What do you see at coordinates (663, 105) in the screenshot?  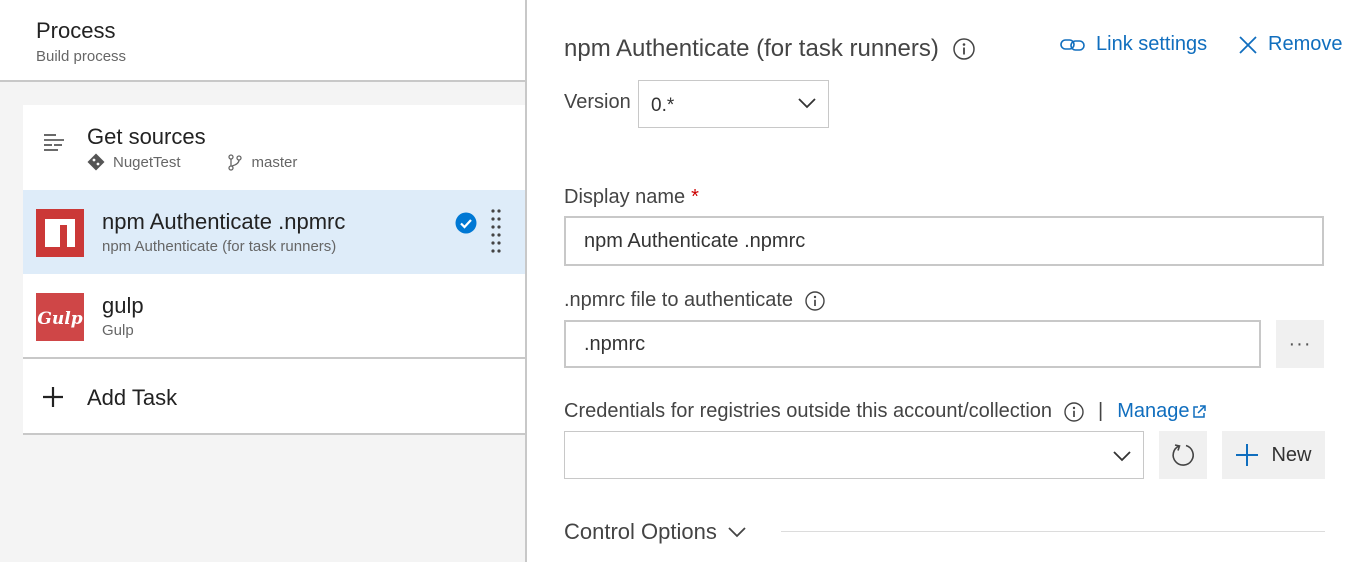 I see `version-value: 0.*` at bounding box center [663, 105].